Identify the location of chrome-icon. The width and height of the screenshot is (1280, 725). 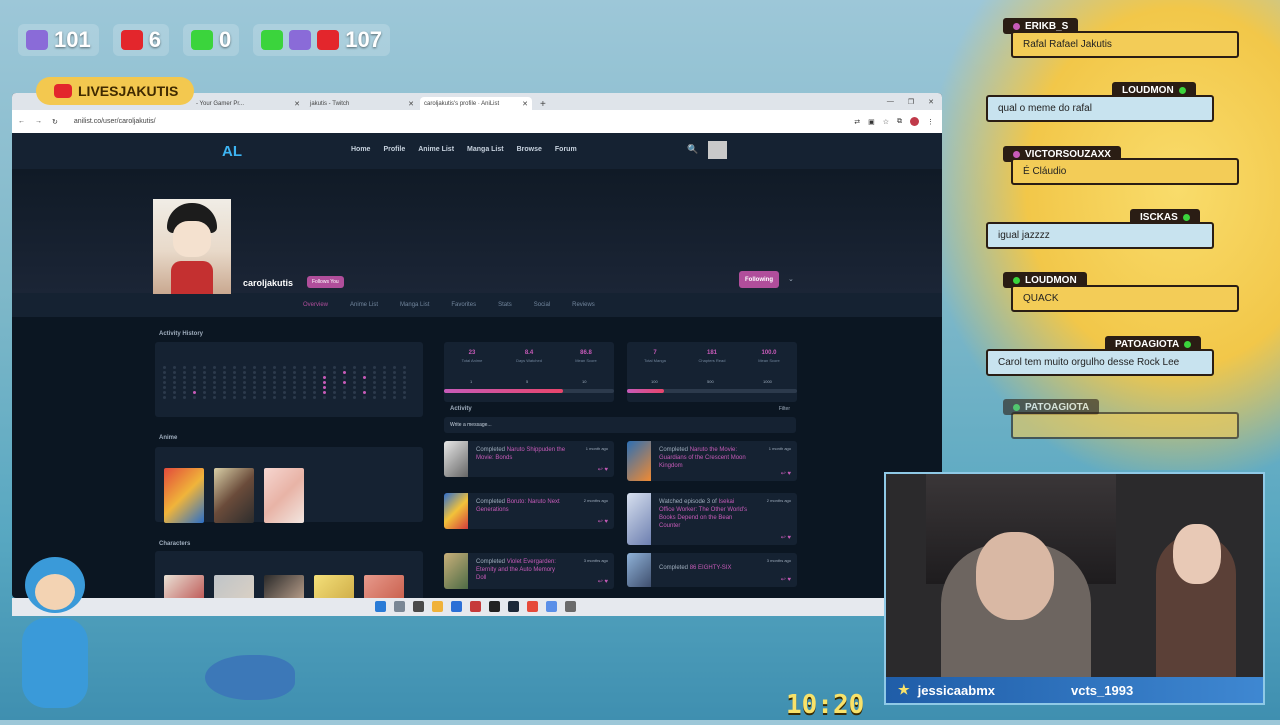
(532, 606).